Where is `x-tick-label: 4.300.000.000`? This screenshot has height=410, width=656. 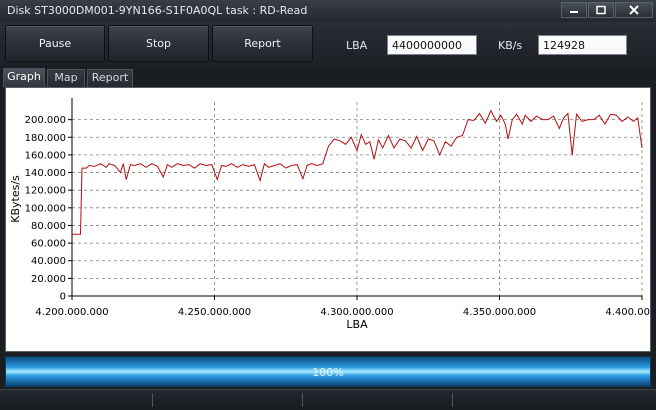
x-tick-label: 4.300.000.000 is located at coordinates (356, 312).